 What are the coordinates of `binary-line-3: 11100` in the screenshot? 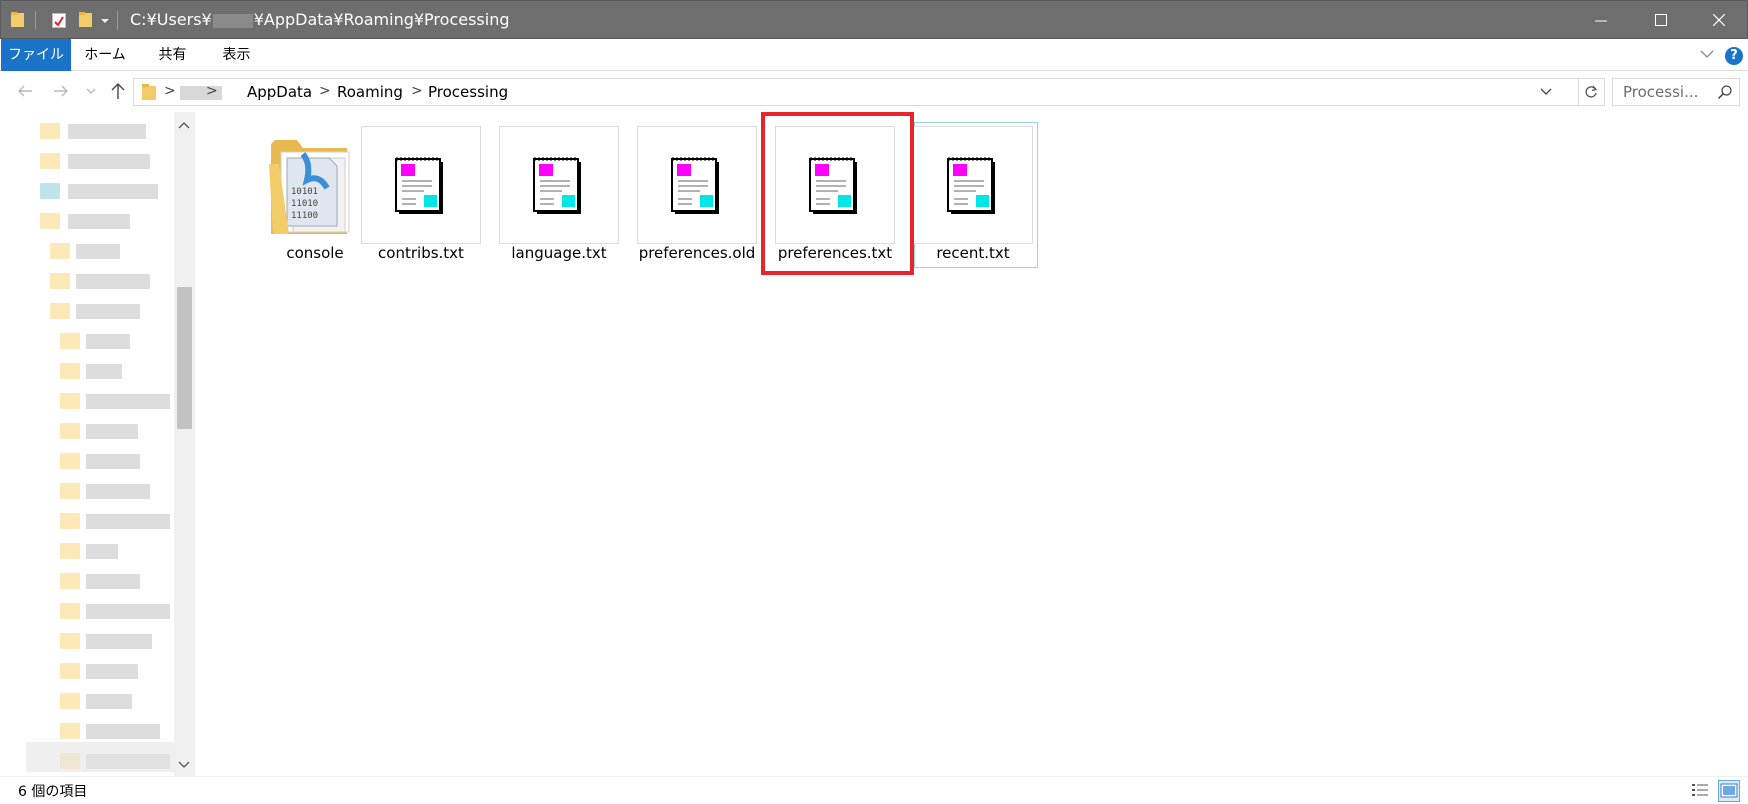 It's located at (304, 216).